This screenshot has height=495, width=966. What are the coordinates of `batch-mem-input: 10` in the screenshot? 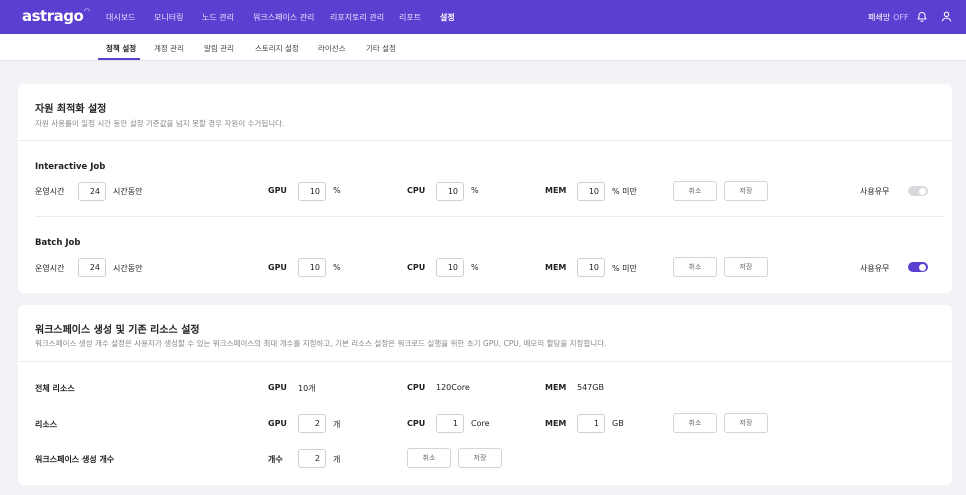 It's located at (591, 267).